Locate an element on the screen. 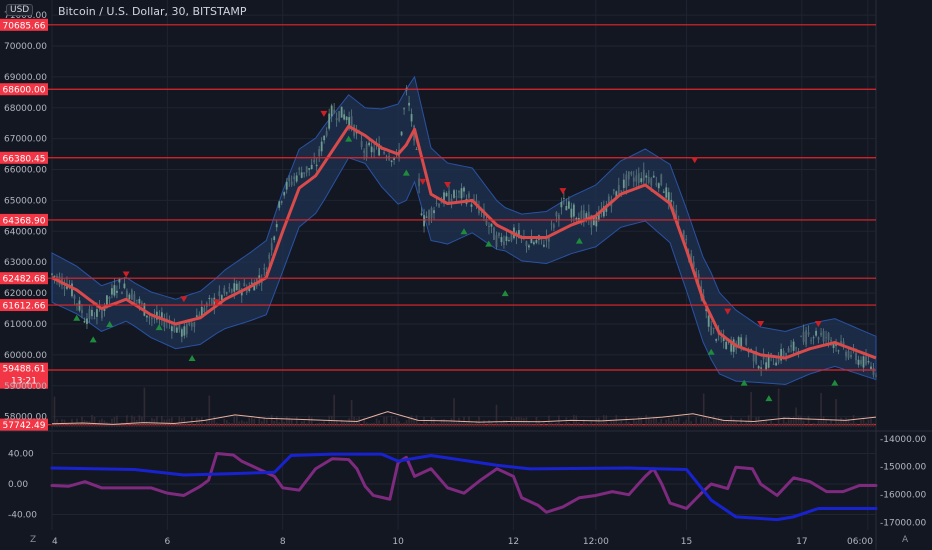  level-tag-label: 68600.00 is located at coordinates (24, 91).